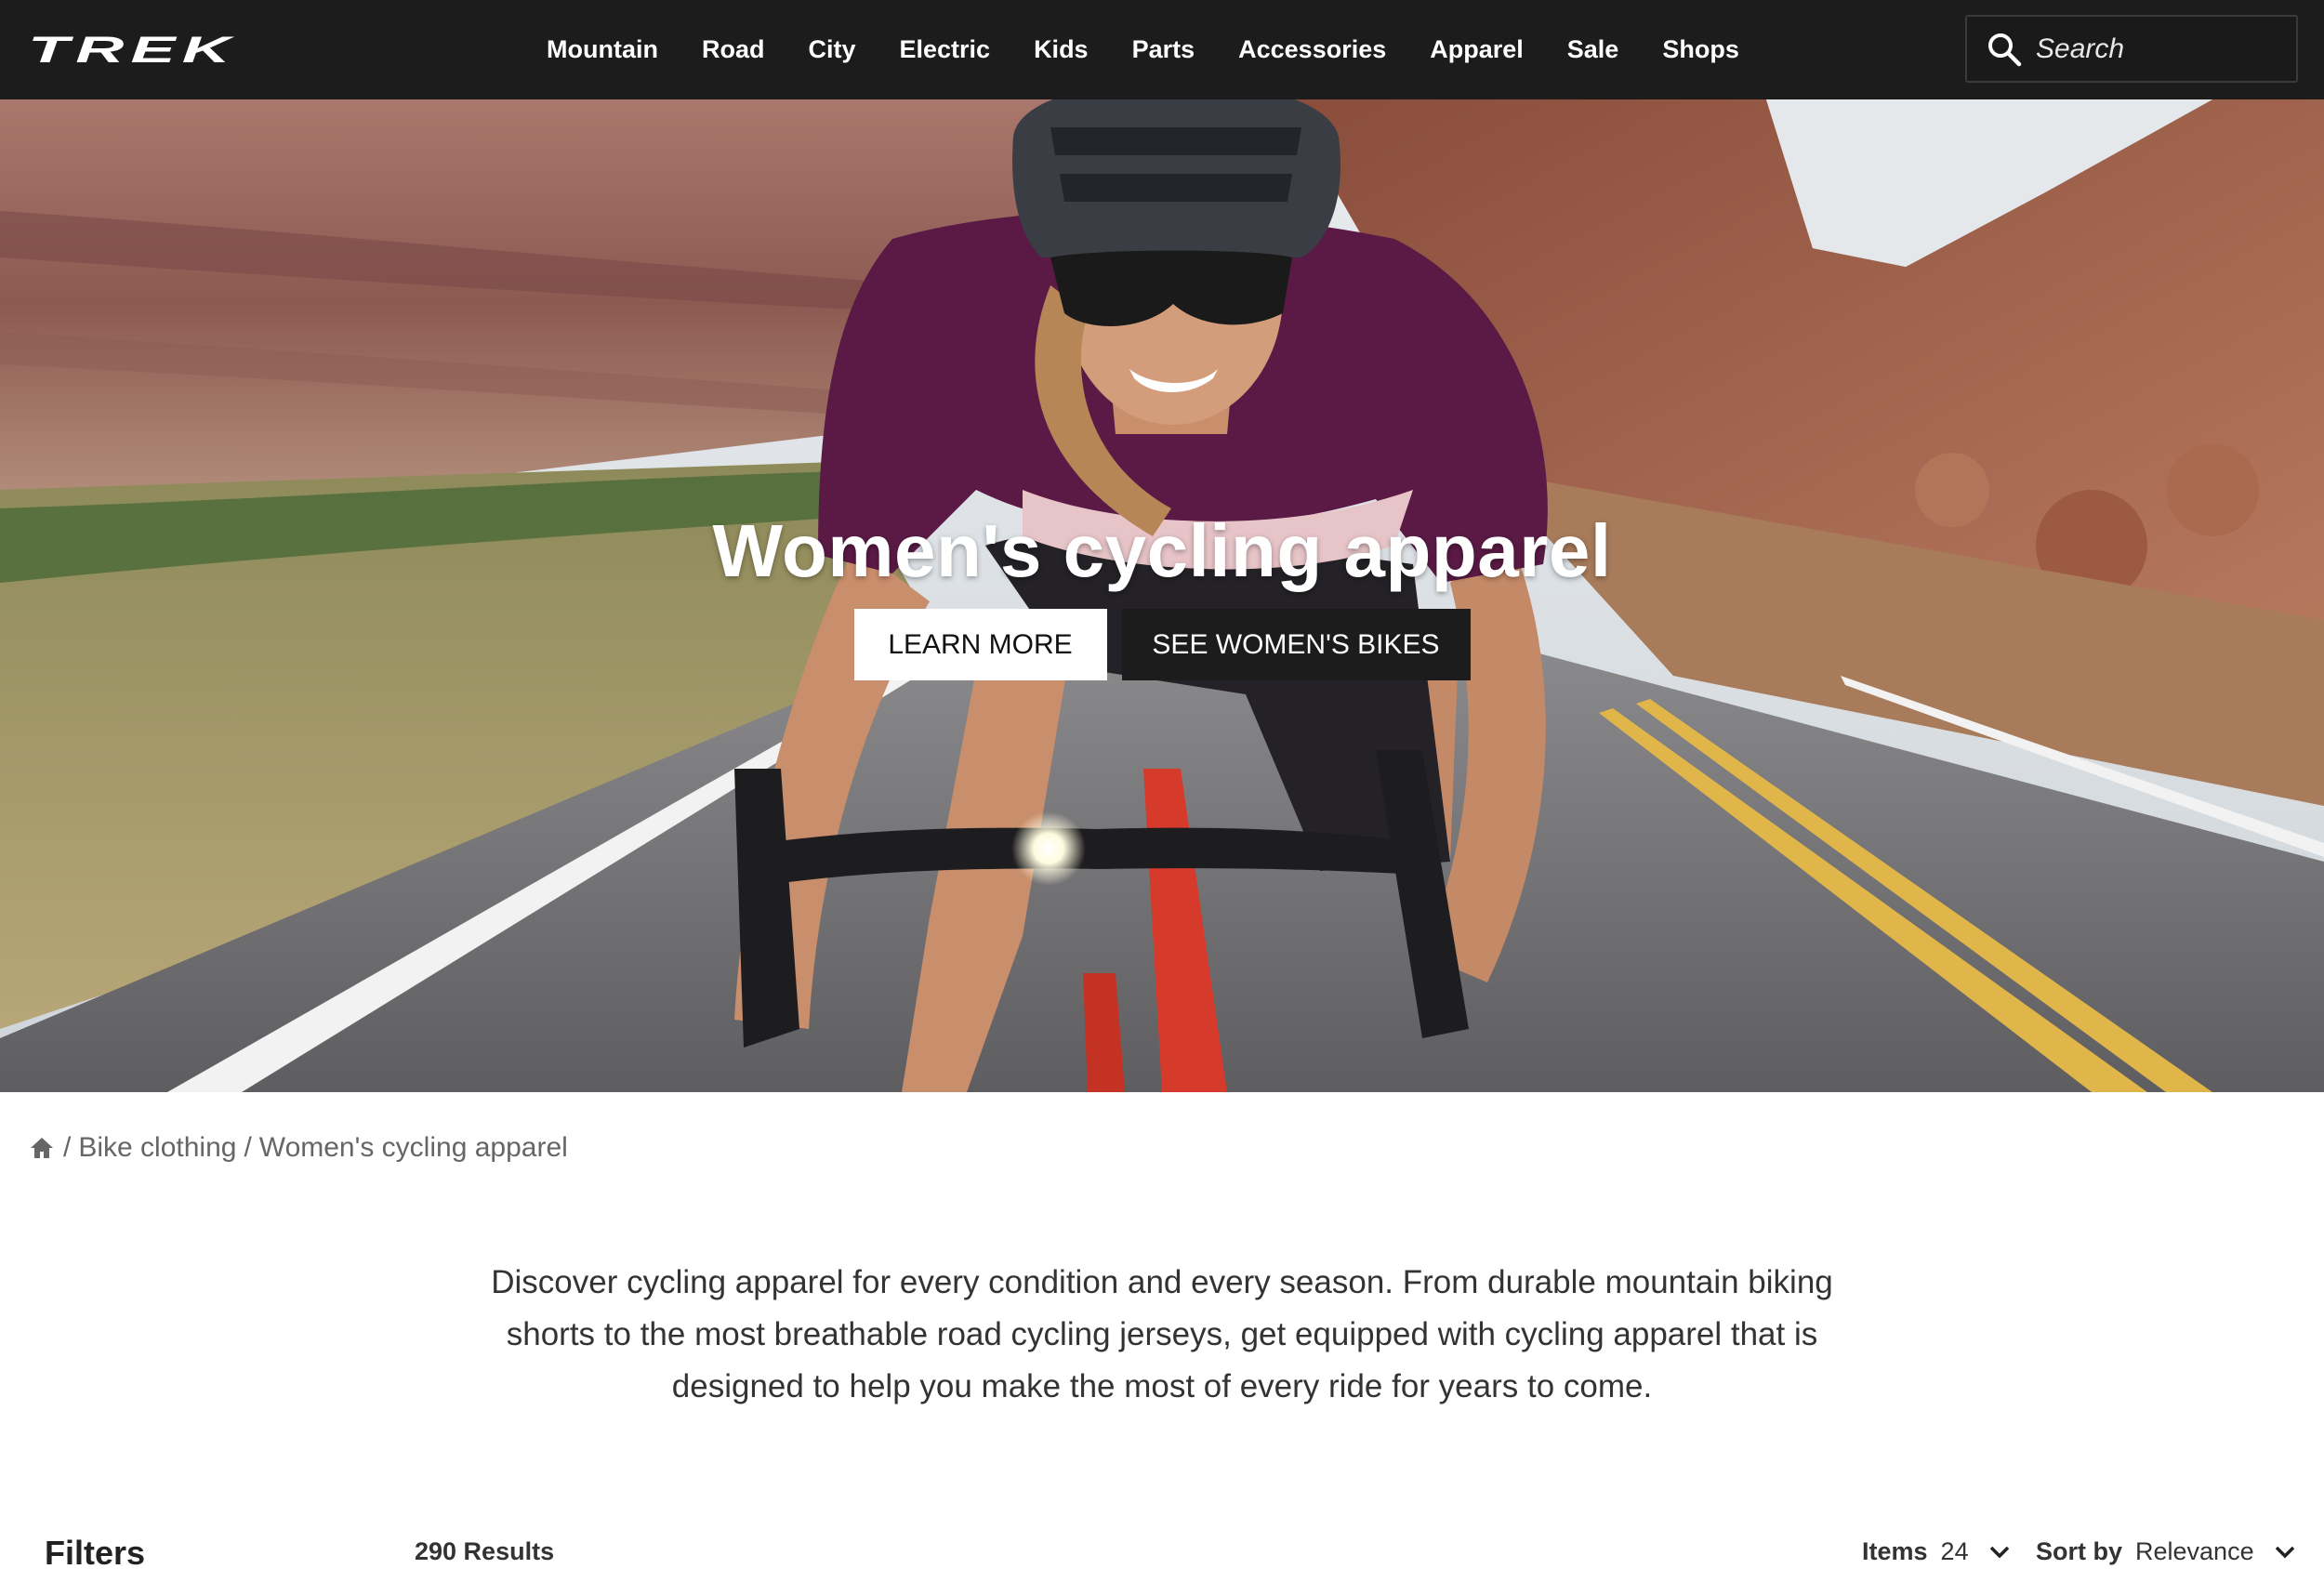 The height and width of the screenshot is (1582, 2324). I want to click on nav-item-parts: Parts, so click(1163, 50).